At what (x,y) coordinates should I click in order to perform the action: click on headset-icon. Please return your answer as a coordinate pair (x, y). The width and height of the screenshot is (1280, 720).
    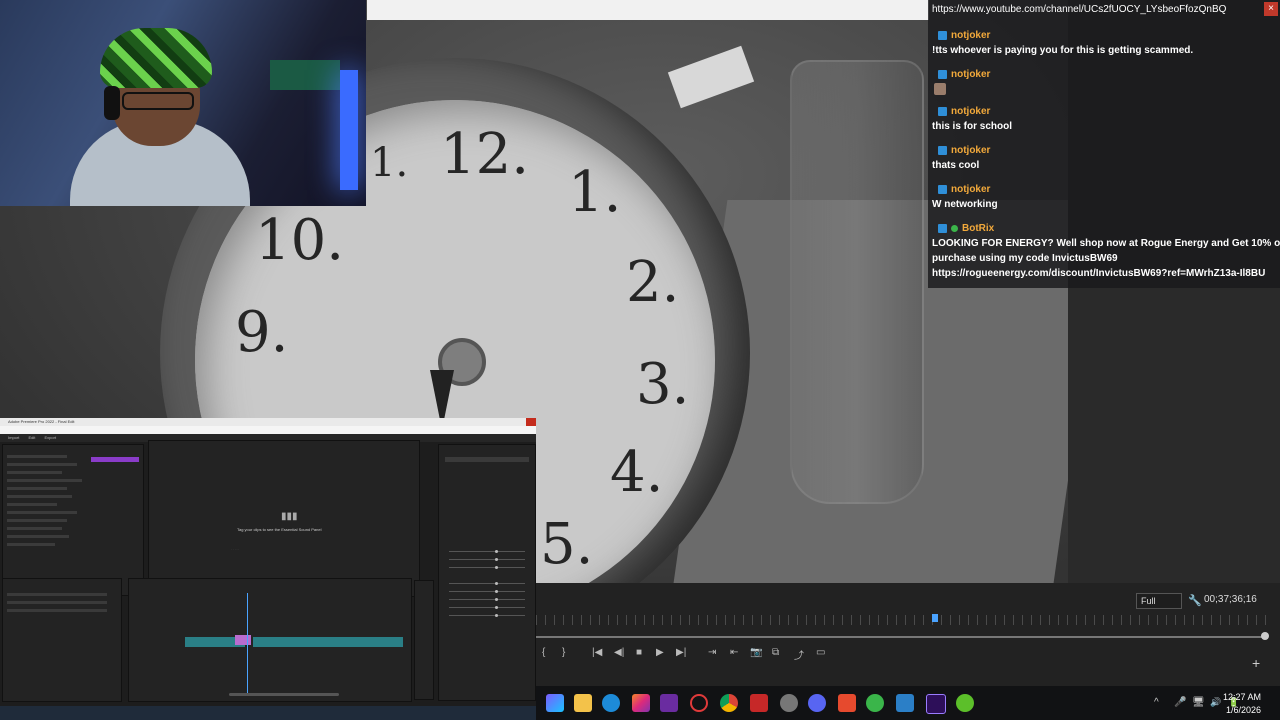
    Looking at the image, I should click on (112, 103).